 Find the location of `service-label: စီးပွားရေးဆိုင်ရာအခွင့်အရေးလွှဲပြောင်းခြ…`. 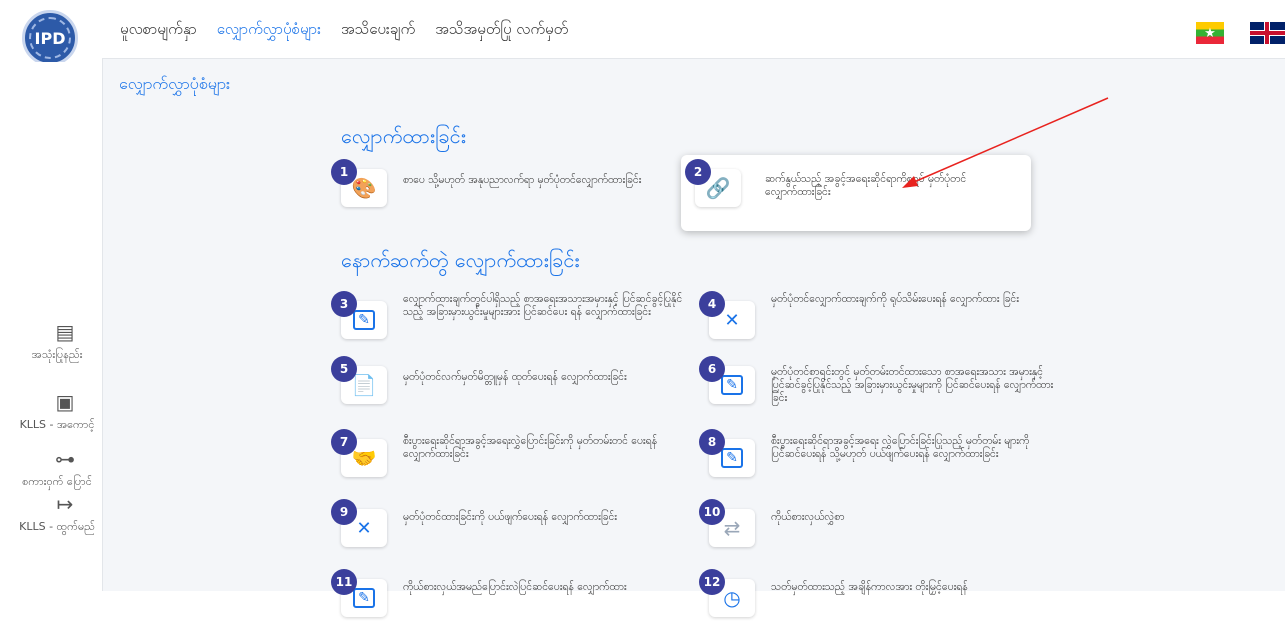

service-label: စီးပွားရေးဆိုင်ရာအခွင့်အရေးလွှဲပြောင်းခြ… is located at coordinates (530, 447).